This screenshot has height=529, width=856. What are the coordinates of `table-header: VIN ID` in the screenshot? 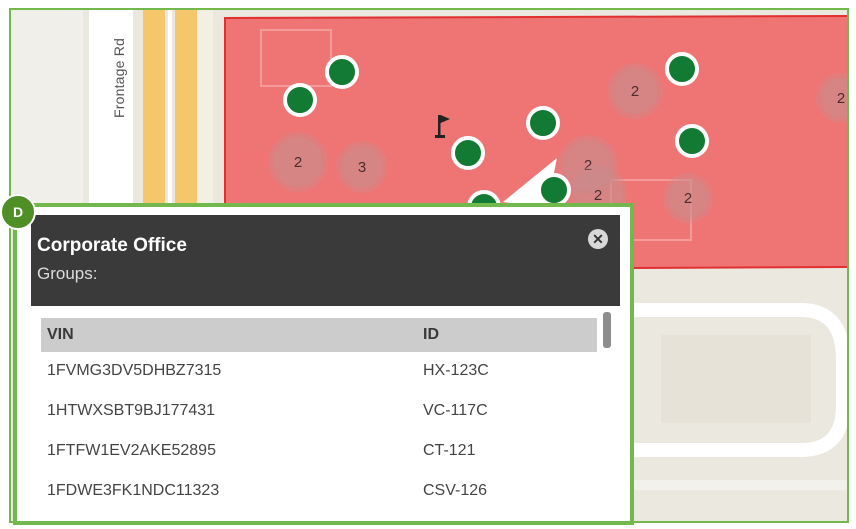 It's located at (319, 335).